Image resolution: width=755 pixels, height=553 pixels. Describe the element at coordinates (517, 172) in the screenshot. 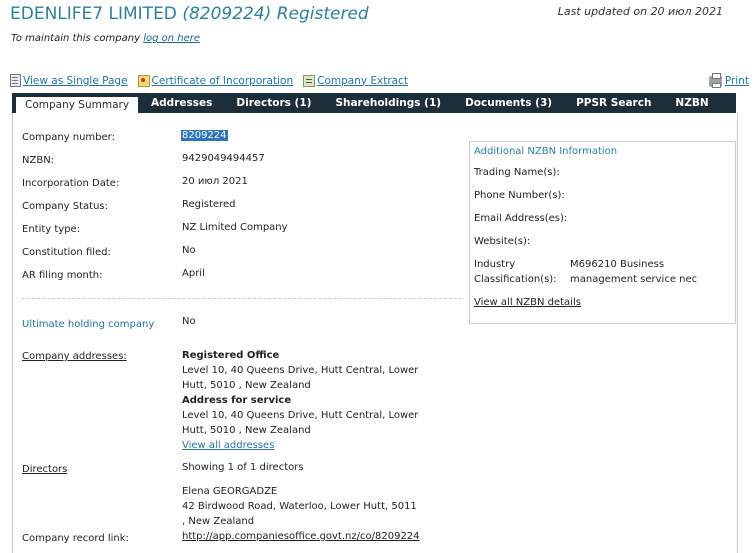

I see `trading-names-label: Trading Name(s):` at that location.